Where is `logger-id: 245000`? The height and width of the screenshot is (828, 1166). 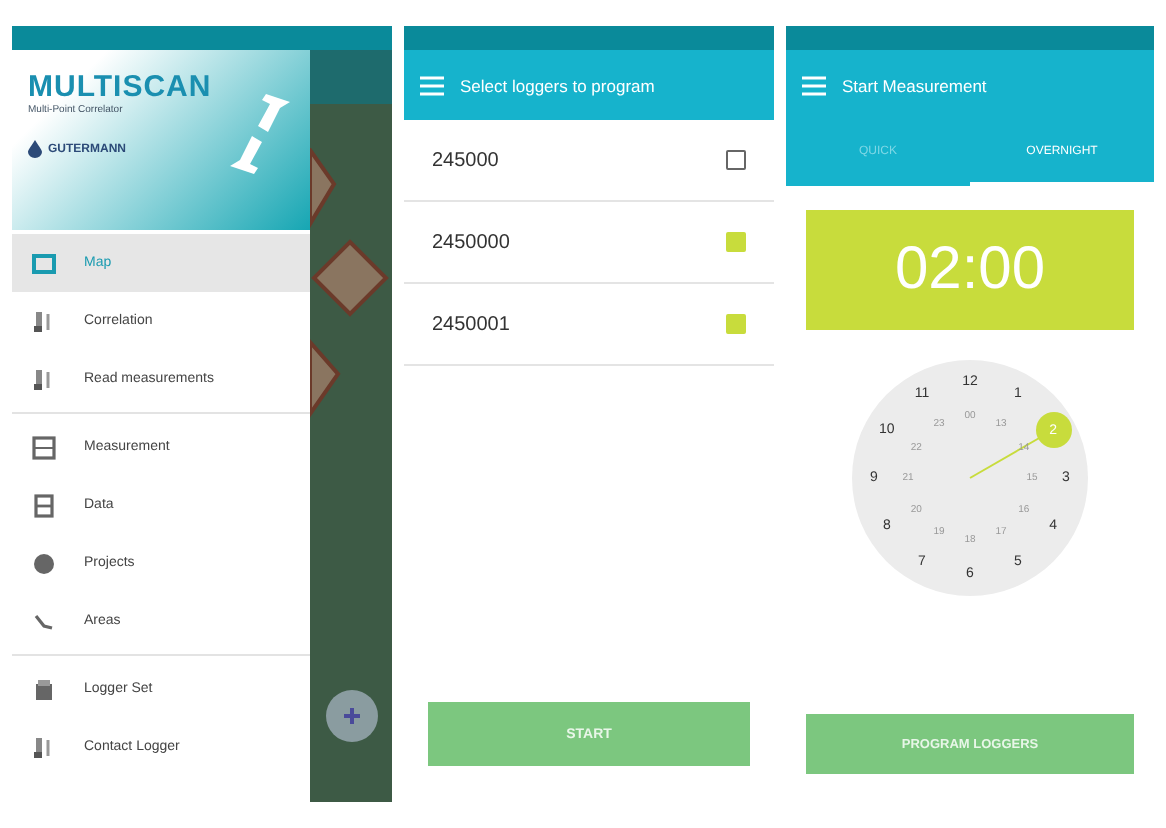
logger-id: 245000 is located at coordinates (465, 160).